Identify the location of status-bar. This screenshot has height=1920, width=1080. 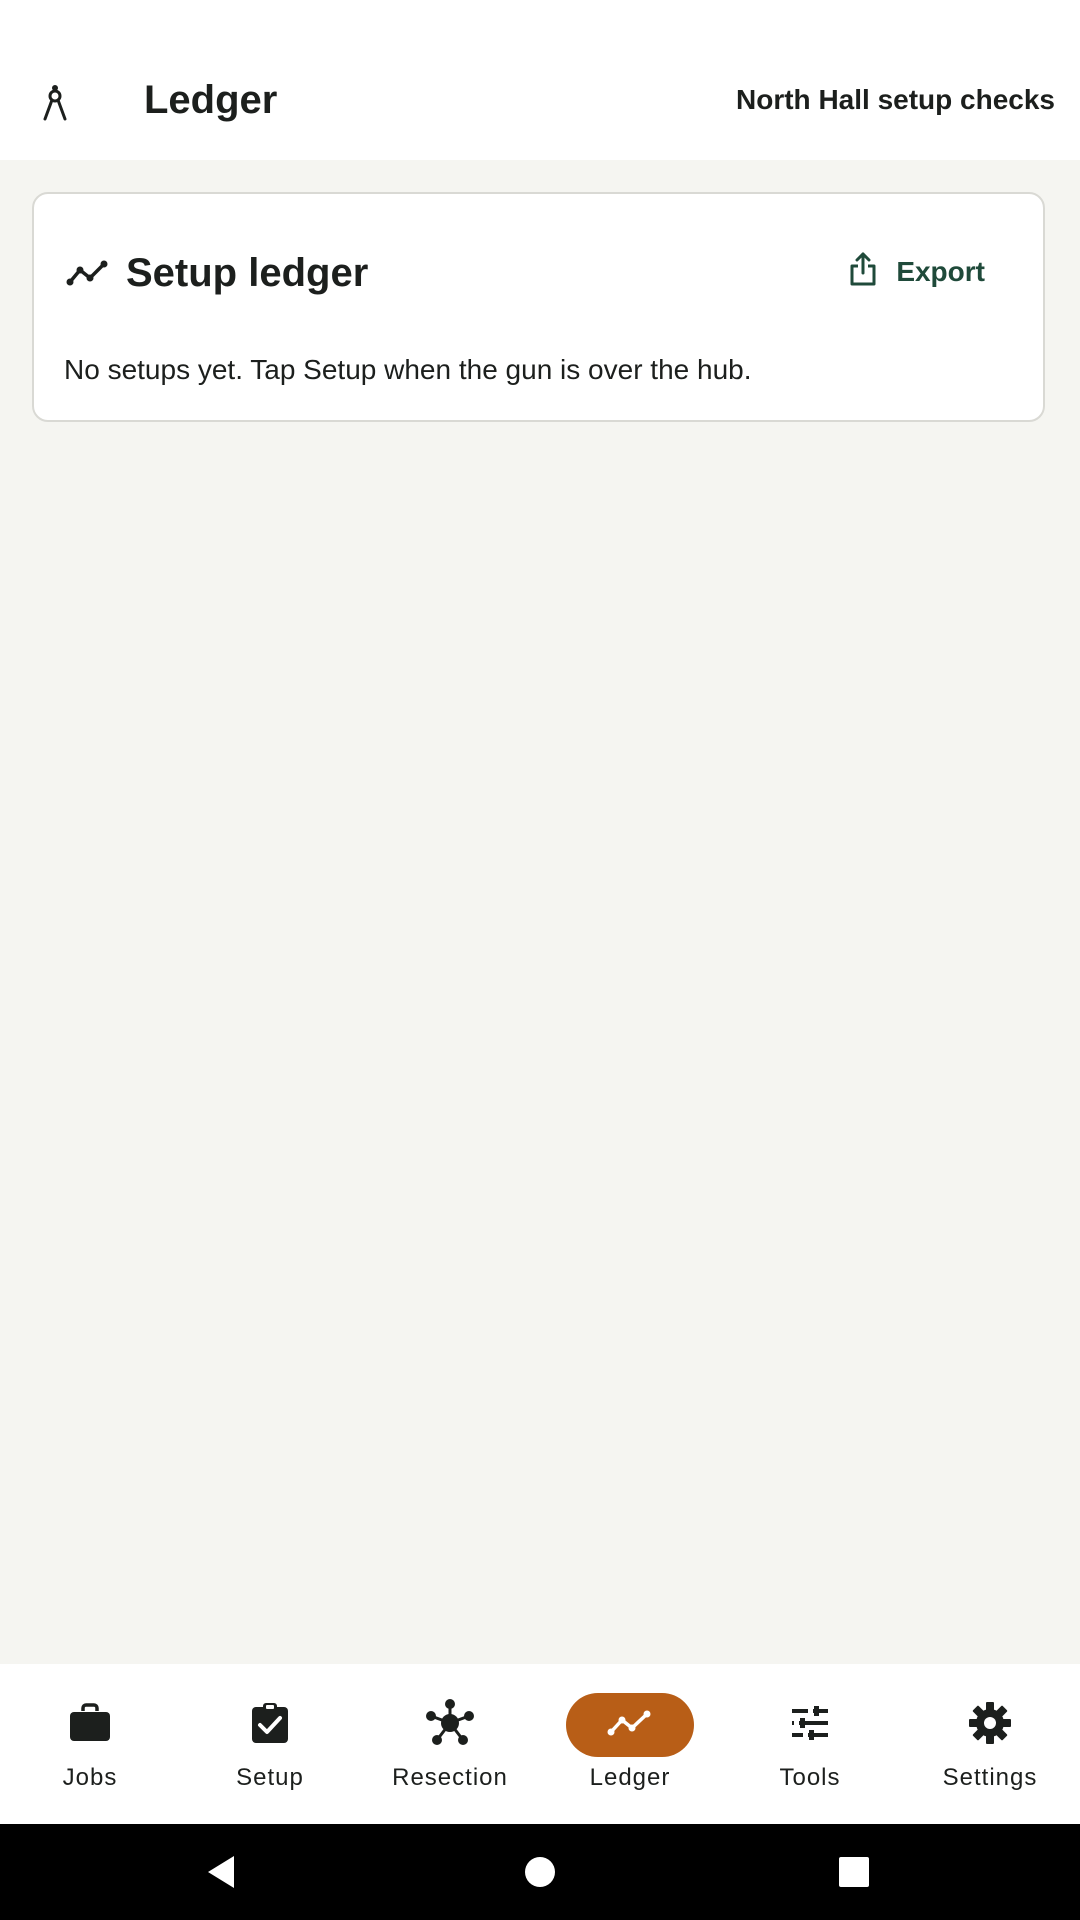
(540, 20).